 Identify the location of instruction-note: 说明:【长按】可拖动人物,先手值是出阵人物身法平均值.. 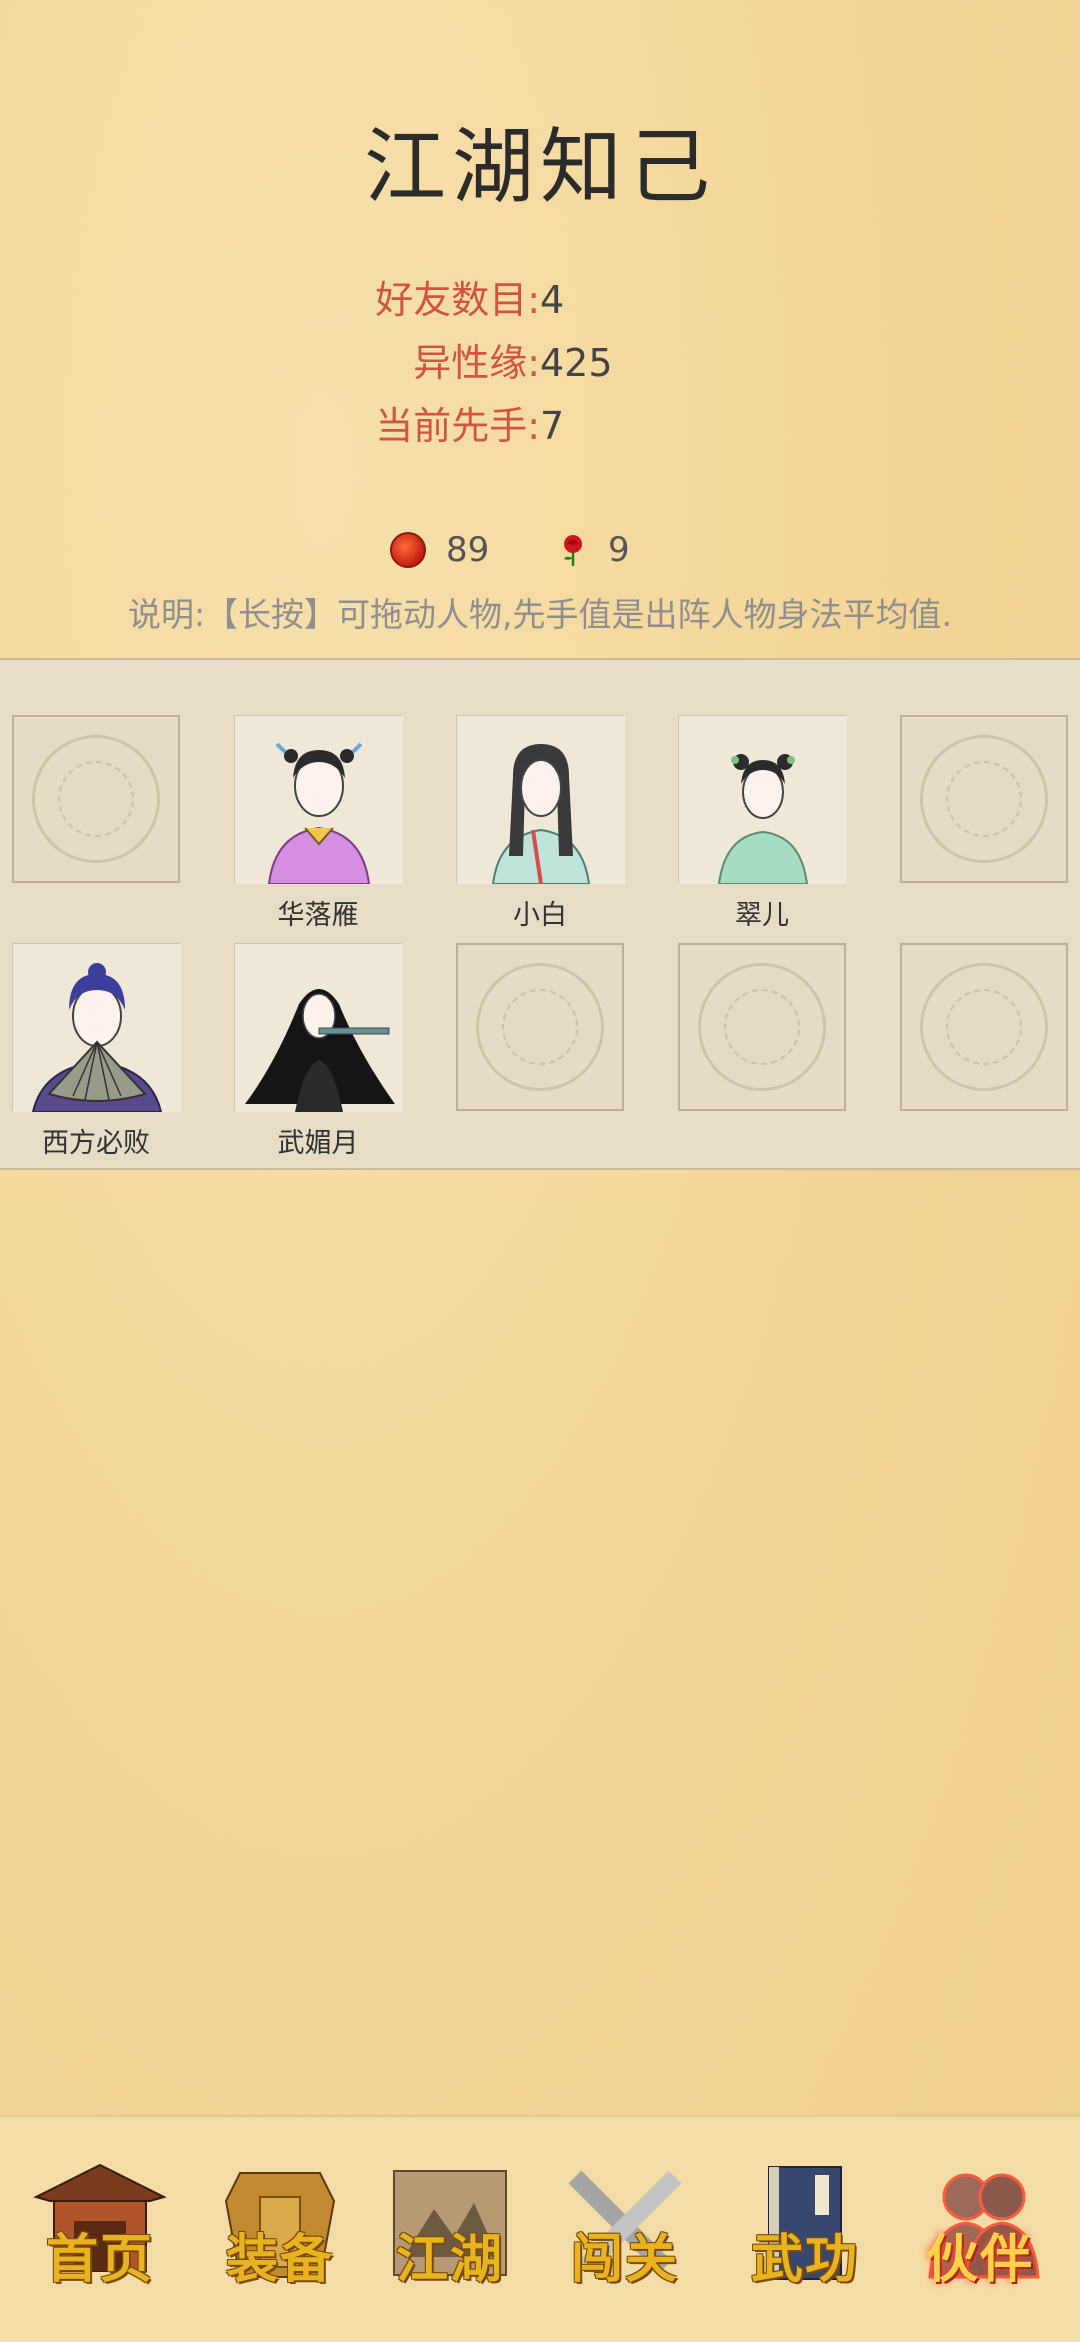
(540, 614).